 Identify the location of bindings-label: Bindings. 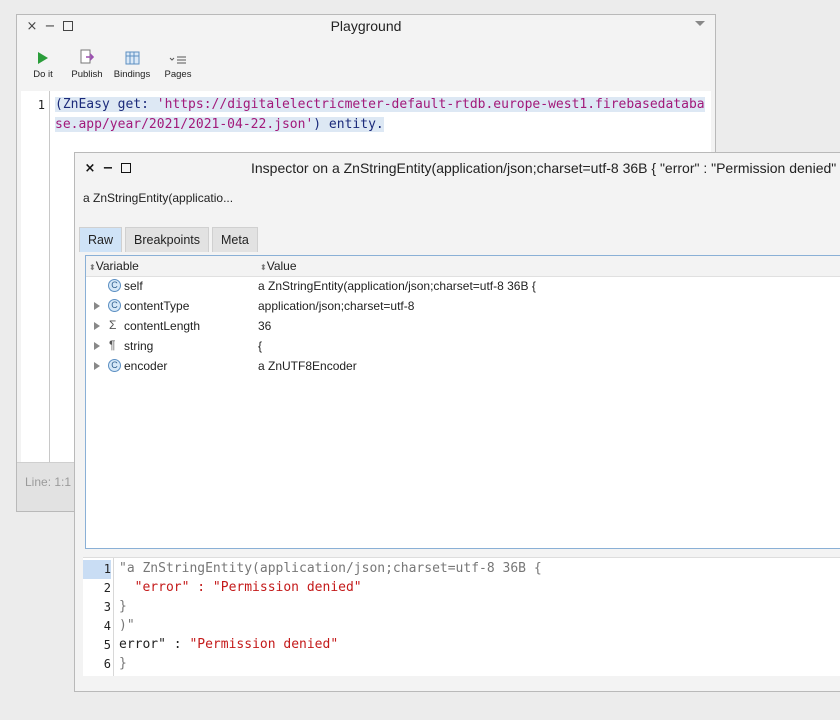
(132, 74).